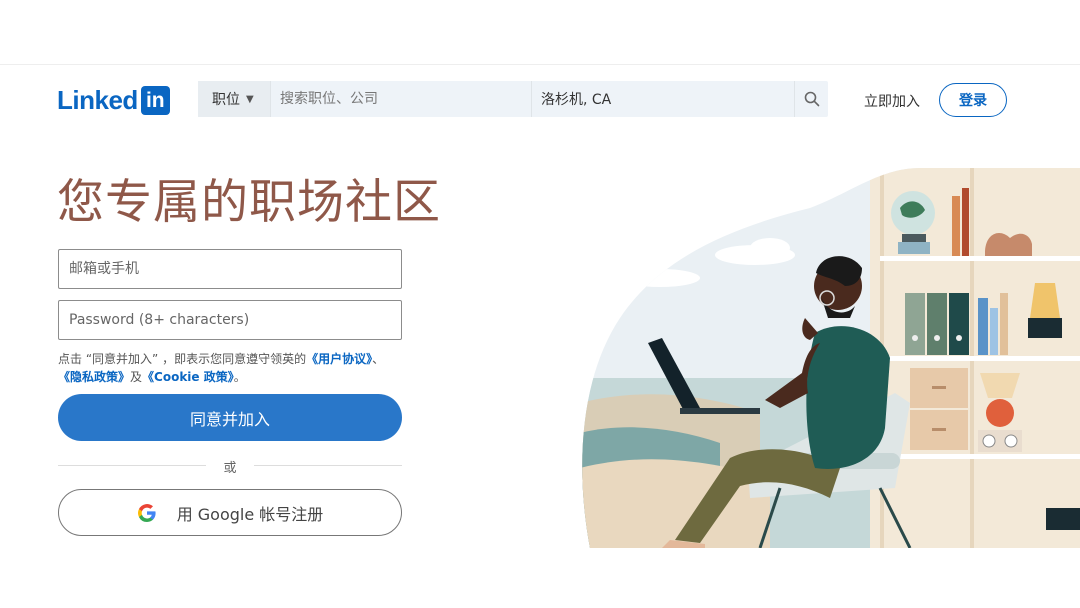 Image resolution: width=1080 pixels, height=608 pixels. Describe the element at coordinates (155, 100) in the screenshot. I see `logo-in-badge: in` at that location.